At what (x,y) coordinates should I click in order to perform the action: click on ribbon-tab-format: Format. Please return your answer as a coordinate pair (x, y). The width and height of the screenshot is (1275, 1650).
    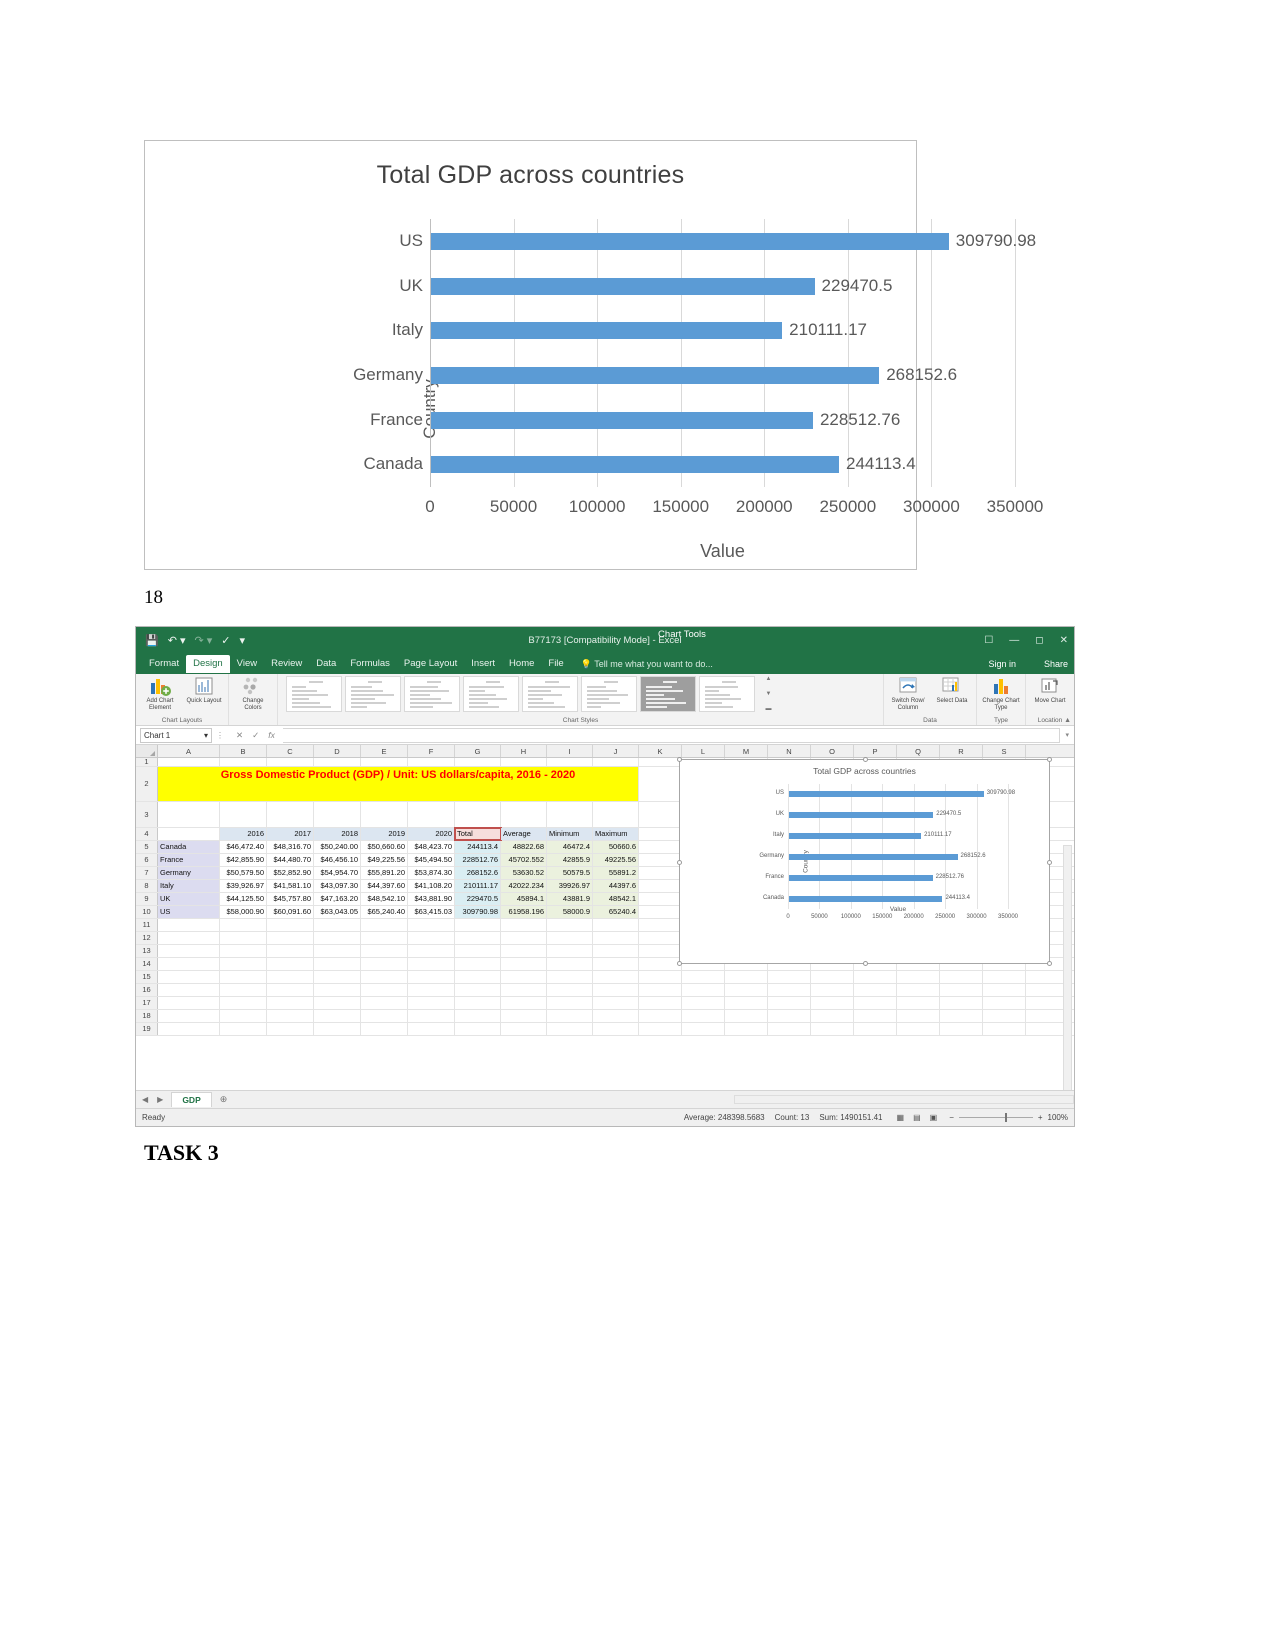
    Looking at the image, I should click on (164, 664).